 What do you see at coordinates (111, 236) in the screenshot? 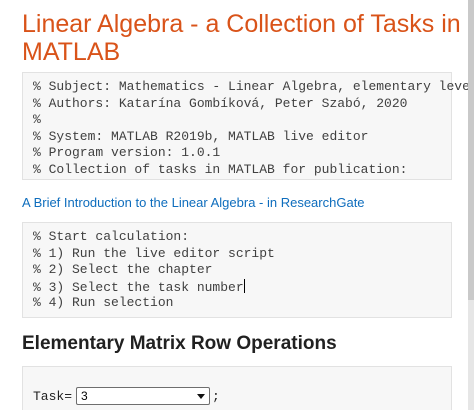
I see `instruction-line: % Start calculation:` at bounding box center [111, 236].